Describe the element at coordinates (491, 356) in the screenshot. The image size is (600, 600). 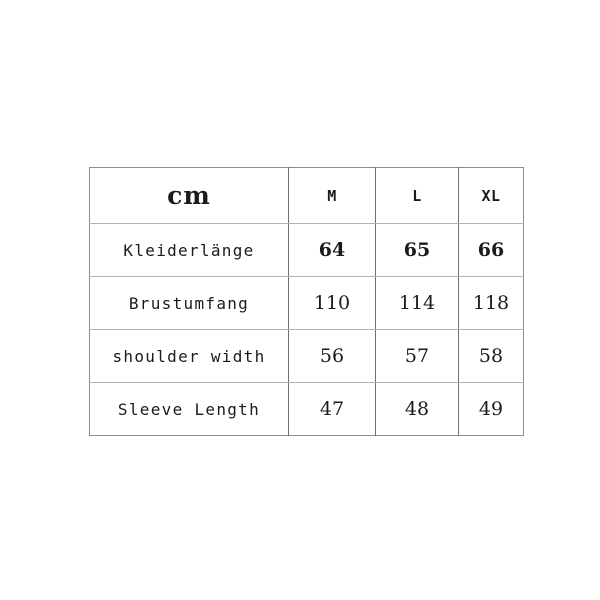
I see `value-shoulder-width-xl: 58` at that location.